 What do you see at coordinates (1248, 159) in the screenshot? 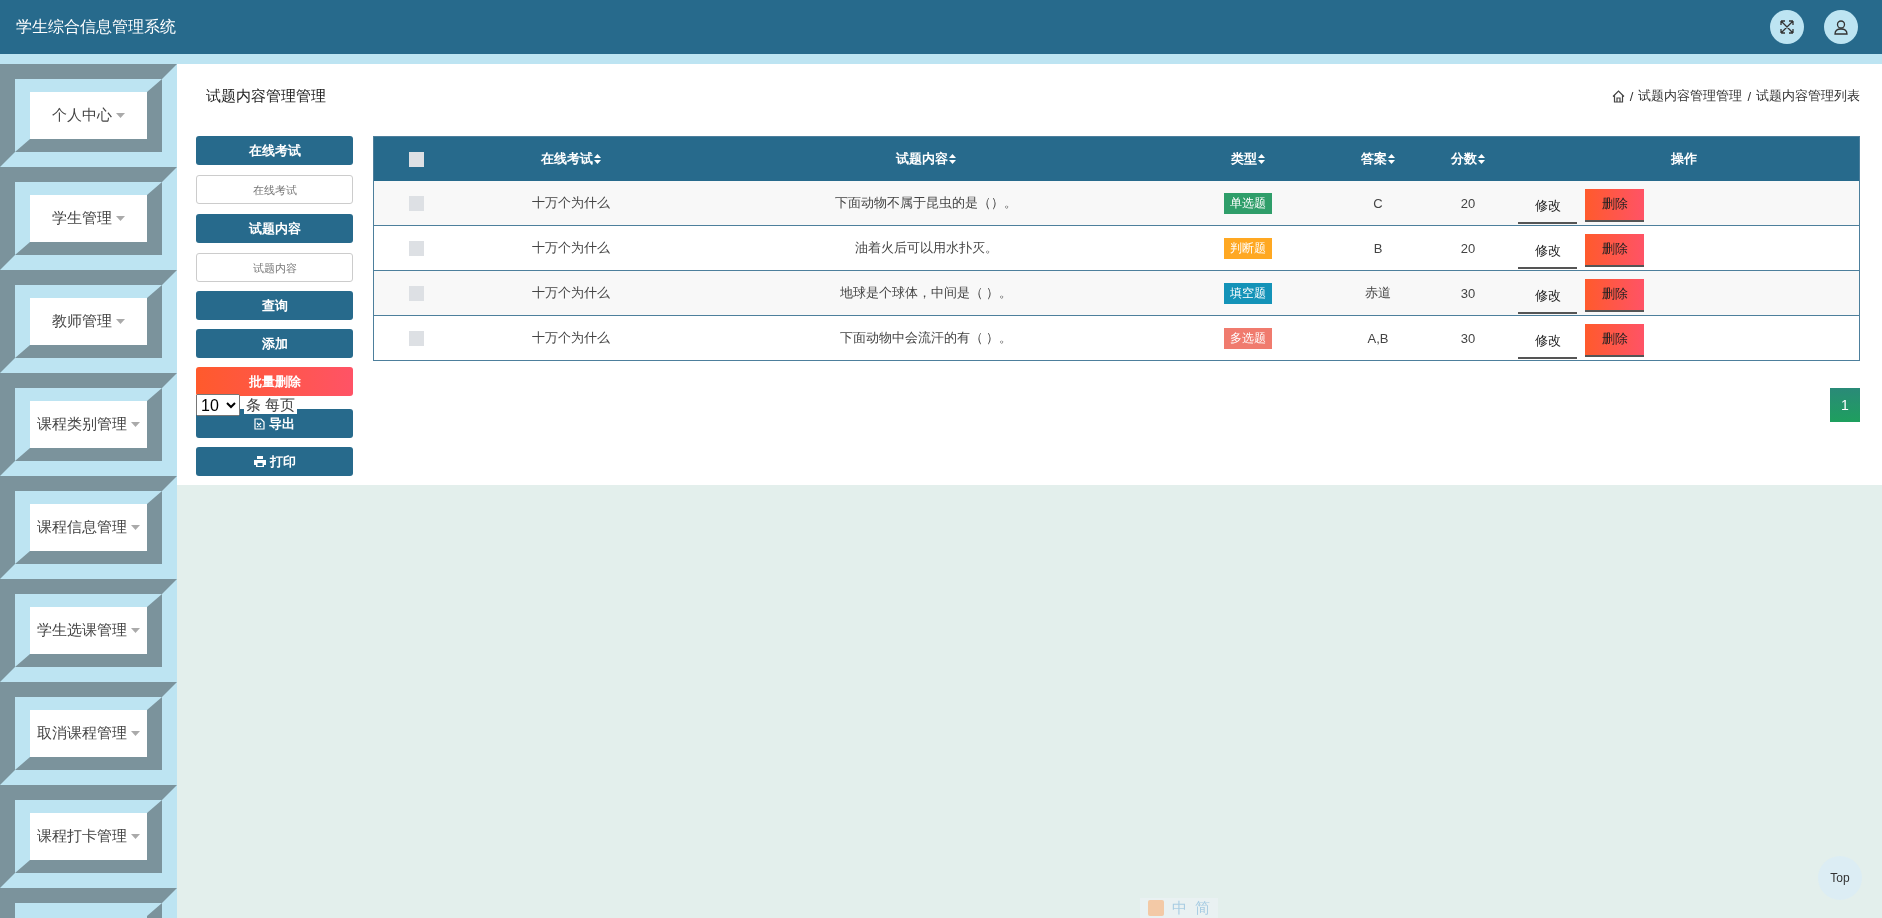
I see `column-header: 类型` at bounding box center [1248, 159].